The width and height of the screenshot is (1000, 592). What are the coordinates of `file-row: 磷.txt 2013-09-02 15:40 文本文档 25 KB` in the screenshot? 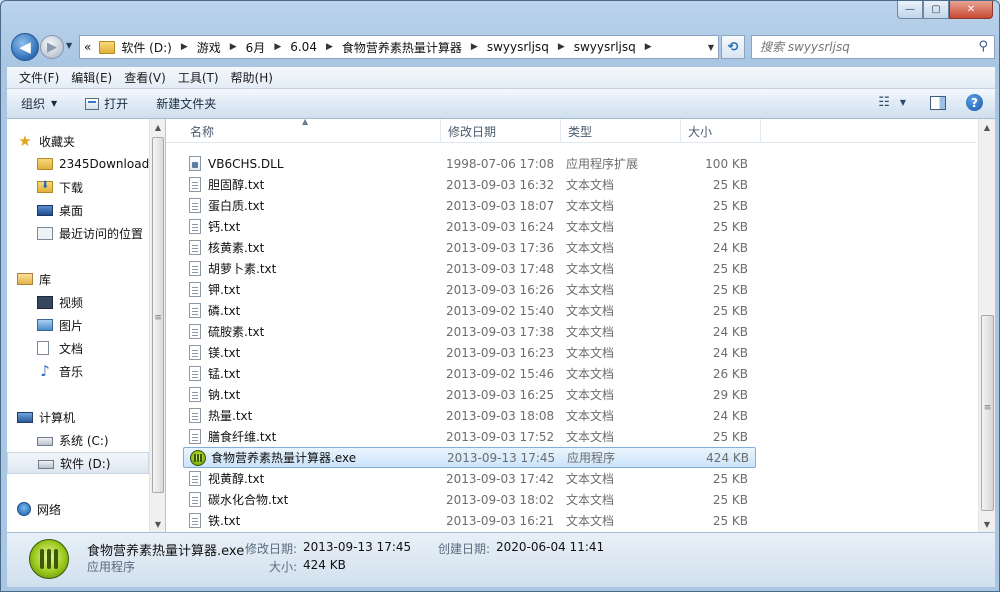 It's located at (469, 310).